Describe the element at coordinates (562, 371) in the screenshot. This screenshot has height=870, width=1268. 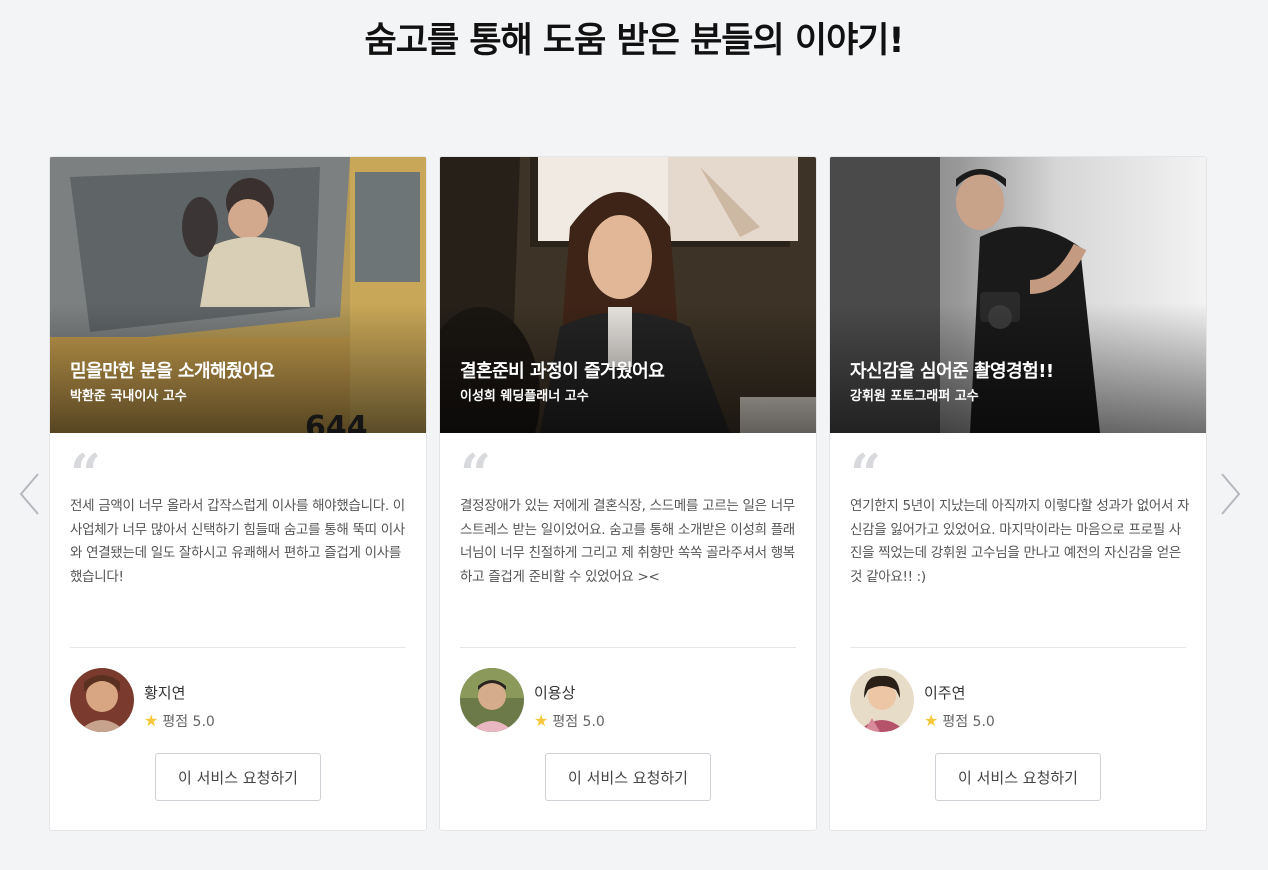
I see `review-headline: 결혼준비 과정이 즐거웠어요` at that location.